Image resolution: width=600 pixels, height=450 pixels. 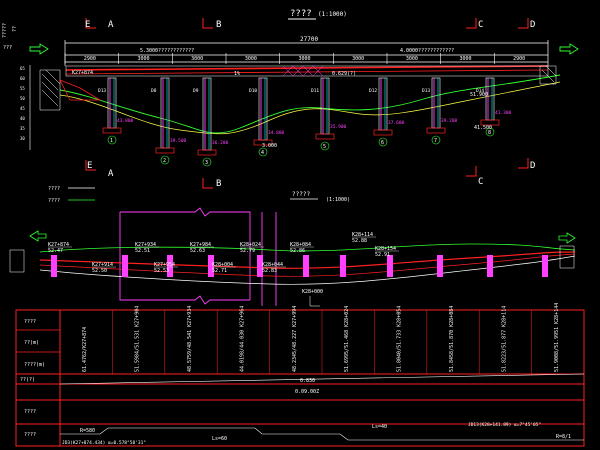 I want to click on row-label-4: ??(?), so click(x=27, y=380).